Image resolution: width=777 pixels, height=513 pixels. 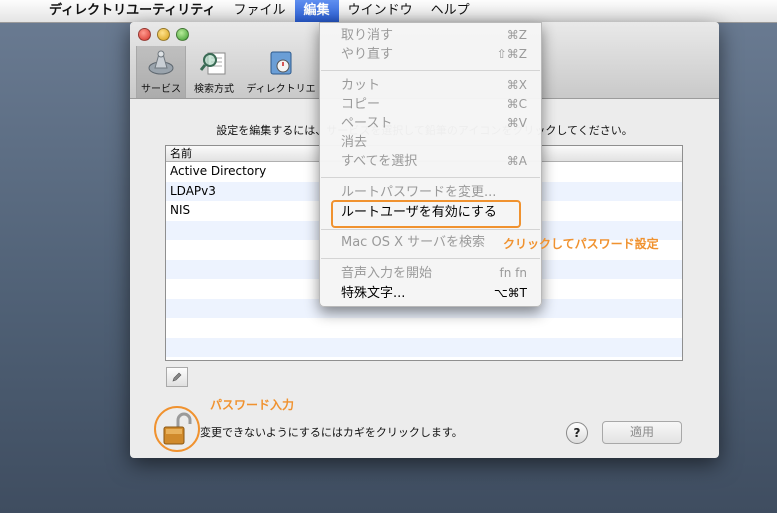 What do you see at coordinates (510, 293) in the screenshot?
I see `menu-item-shortcut: ⌥⌘T` at bounding box center [510, 293].